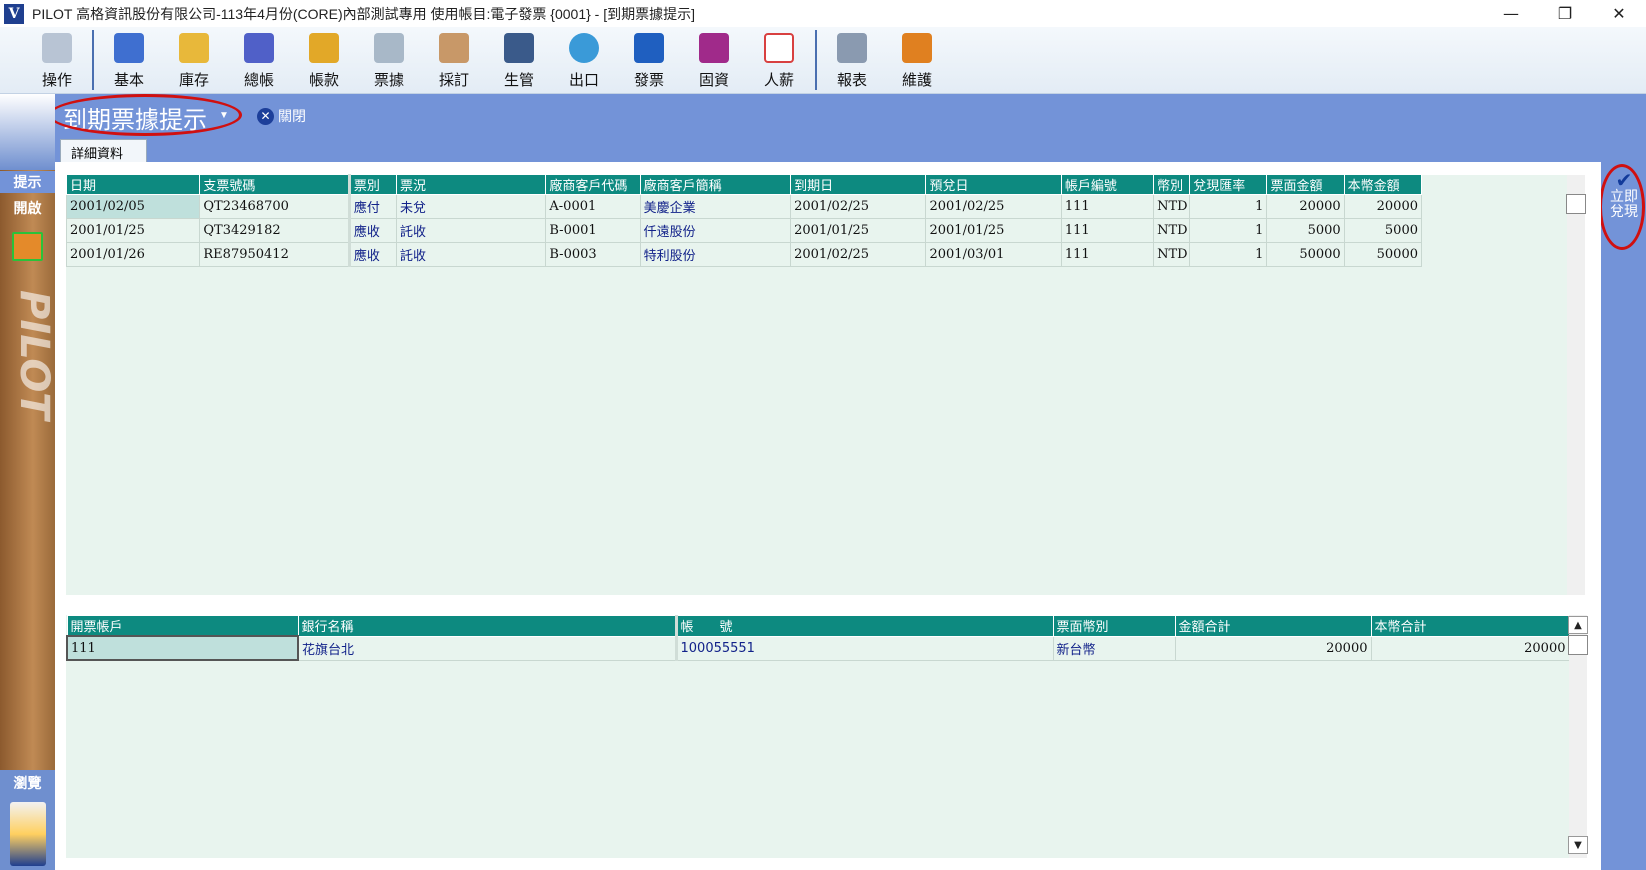  I want to click on toolbar-item-payroll: 人薪, so click(779, 61).